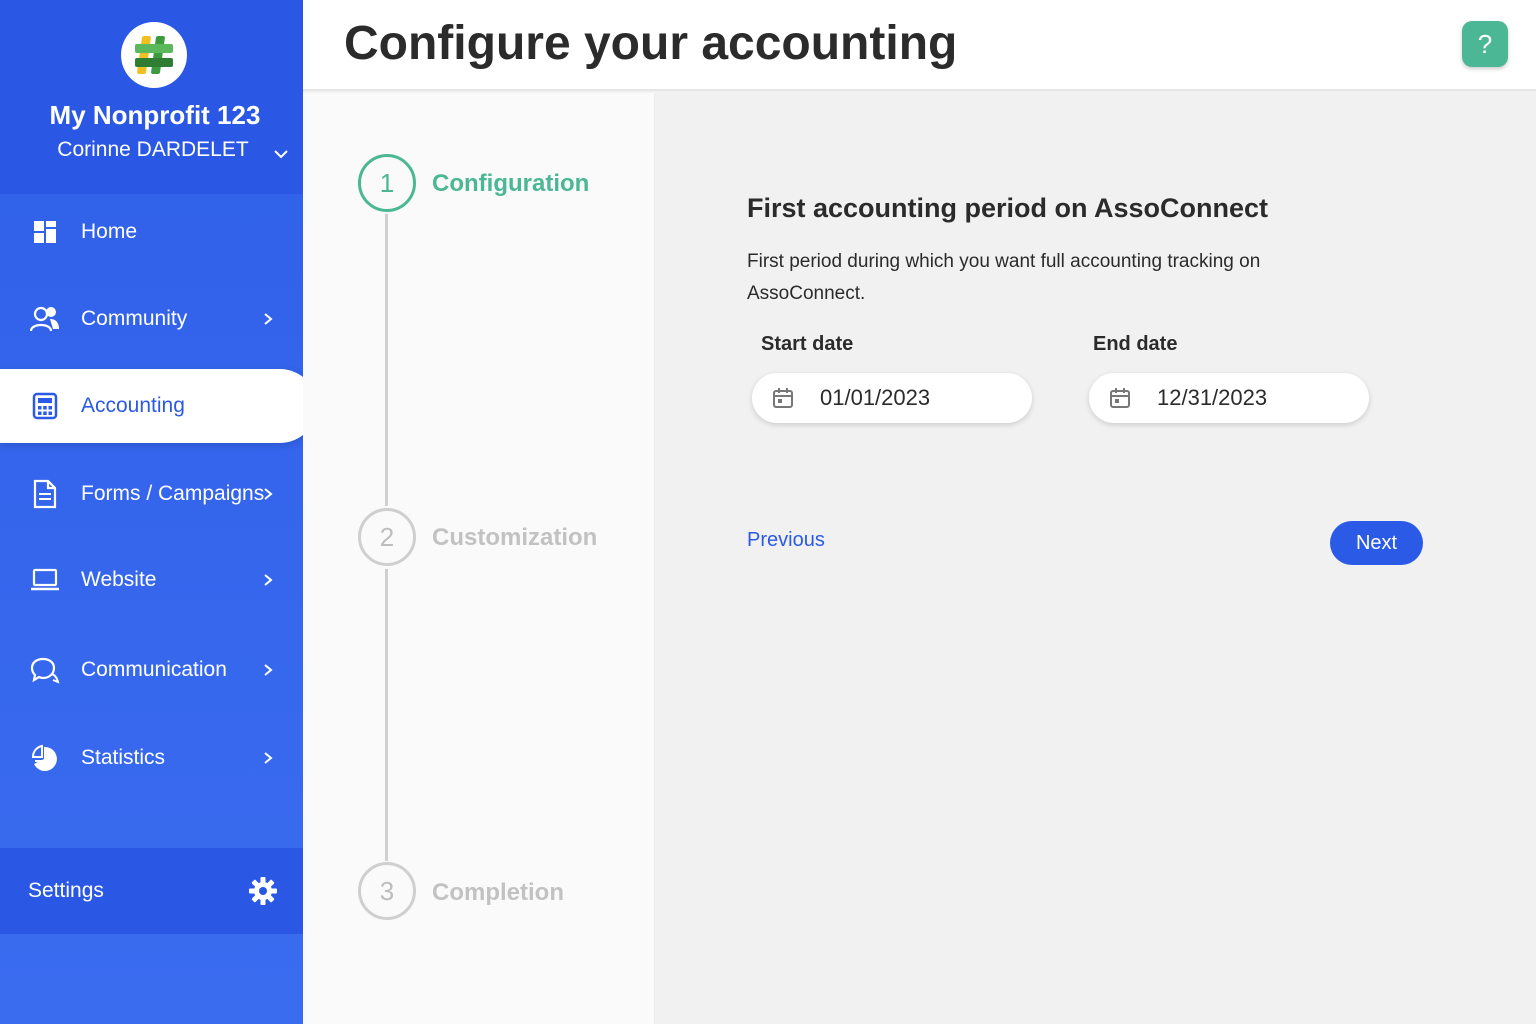  What do you see at coordinates (66, 890) in the screenshot?
I see `settings-label: Settings` at bounding box center [66, 890].